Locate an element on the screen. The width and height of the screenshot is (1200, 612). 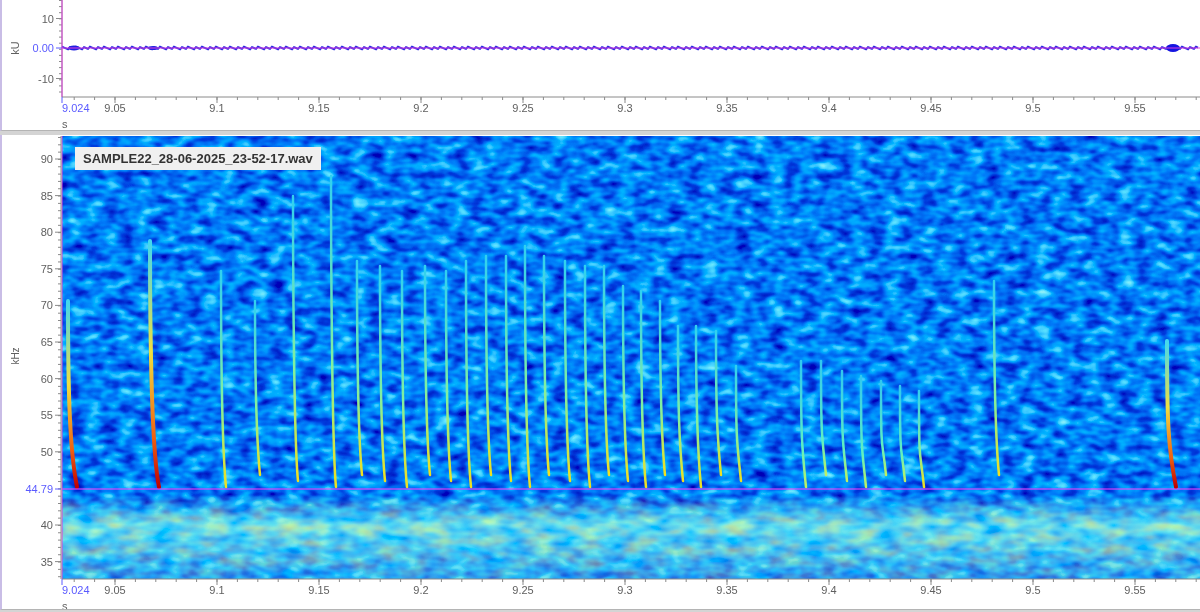
axis-tick-label: 80 is located at coordinates (46, 232).